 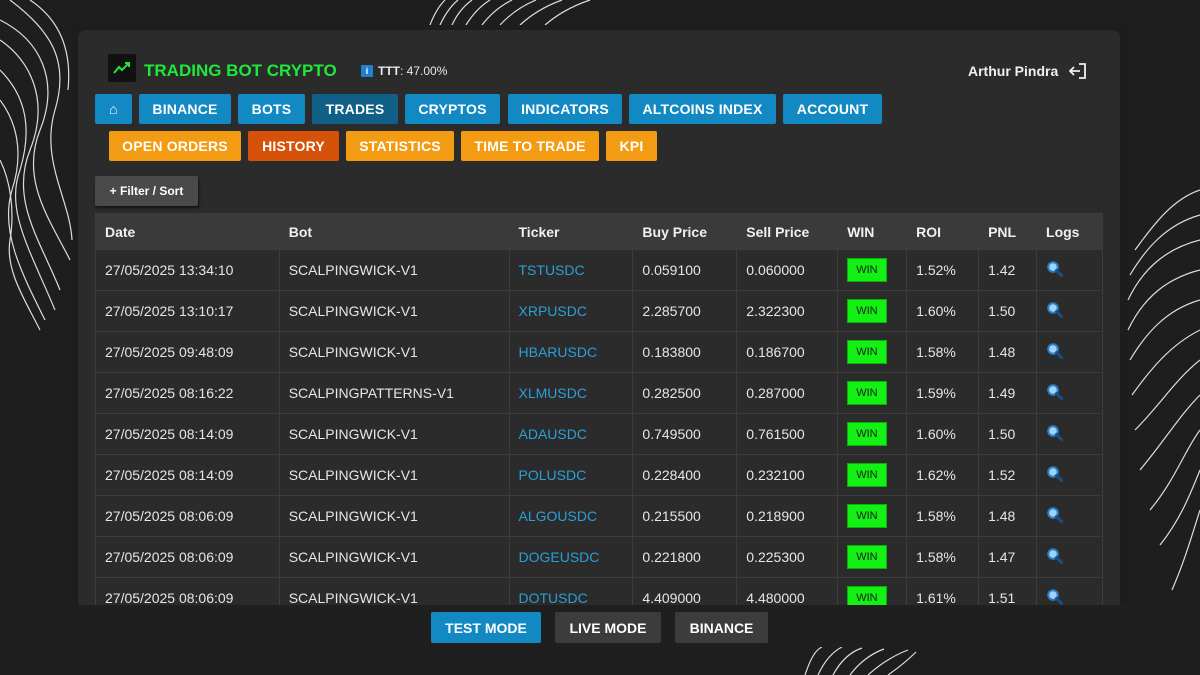 I want to click on user-name: Arthur Pindra, so click(x=1013, y=71).